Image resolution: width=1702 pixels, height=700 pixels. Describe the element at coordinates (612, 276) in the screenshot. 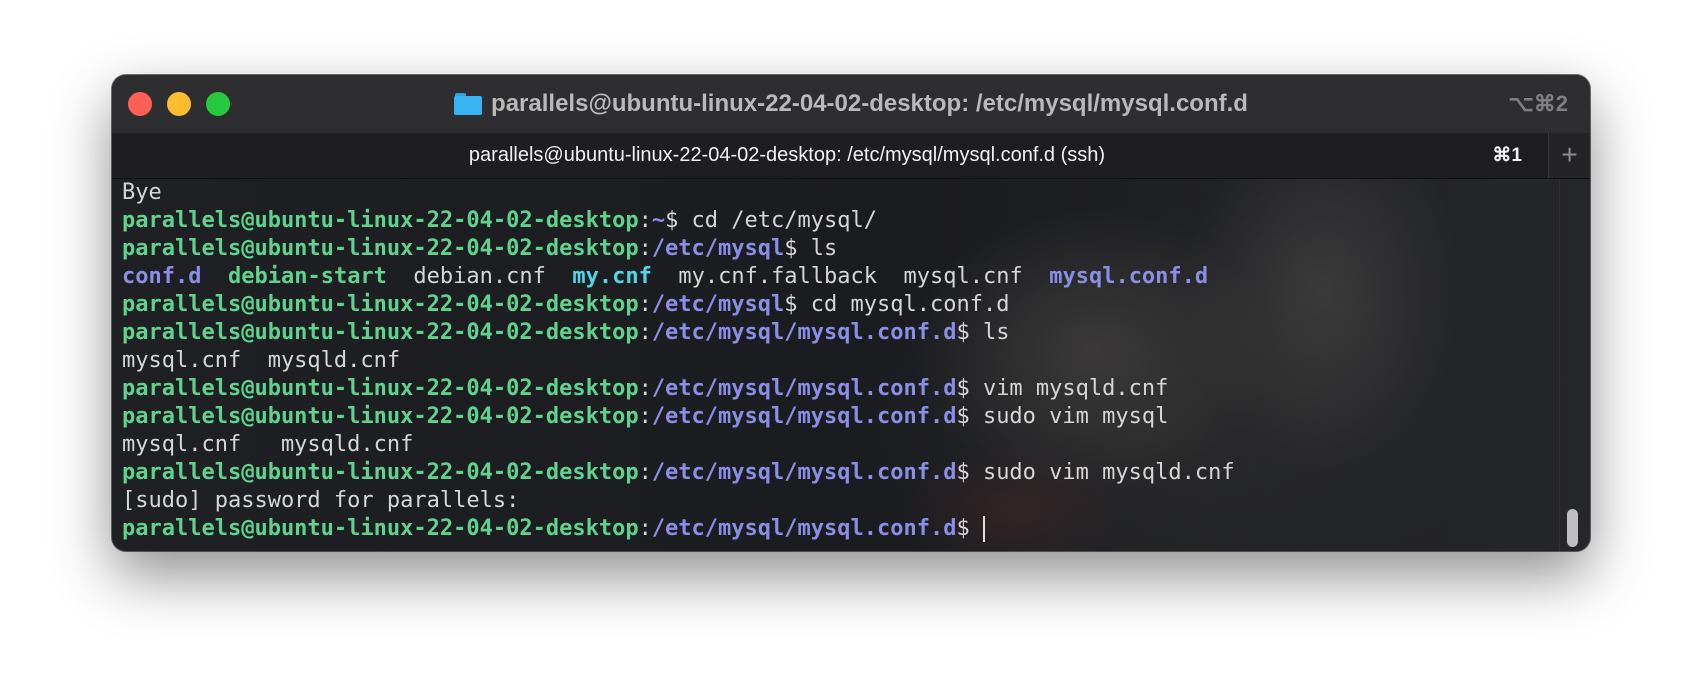

I see `terminal-text-segment: my.cnf` at that location.